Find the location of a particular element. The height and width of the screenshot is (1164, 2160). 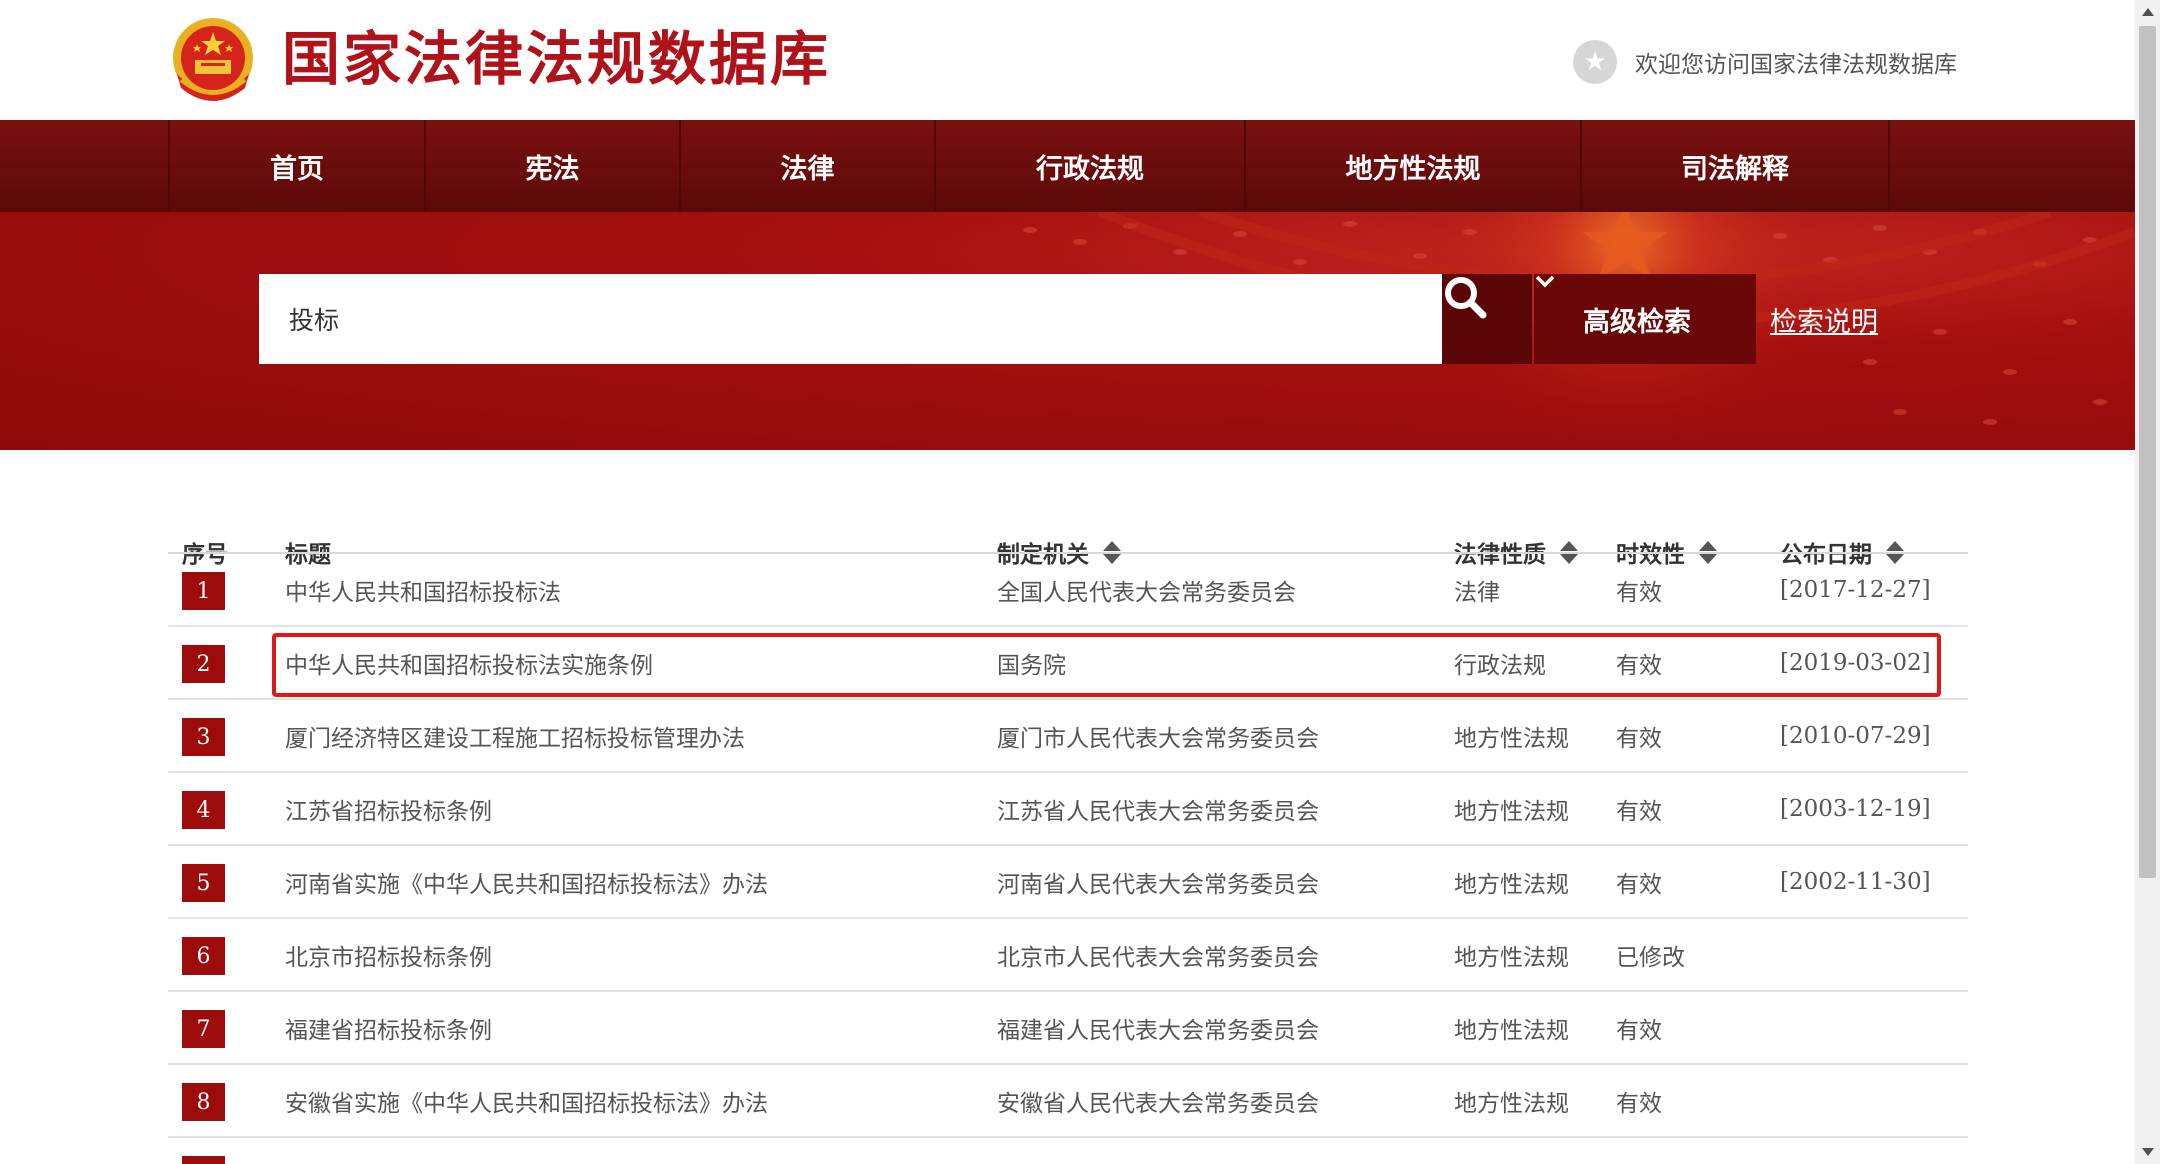

welcome-text: 欢迎您访问国家法律法规数据库 is located at coordinates (1796, 65).